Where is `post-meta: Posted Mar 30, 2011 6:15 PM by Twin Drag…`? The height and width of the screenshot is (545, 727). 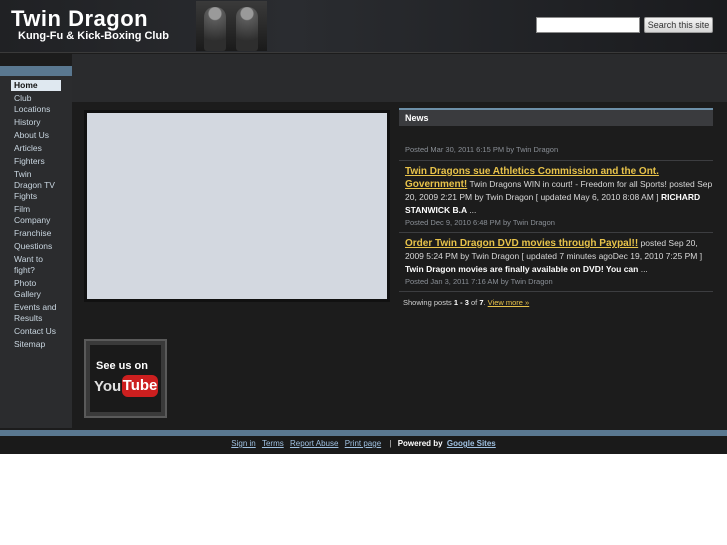
post-meta: Posted Mar 30, 2011 6:15 PM by Twin Drag… is located at coordinates (482, 149).